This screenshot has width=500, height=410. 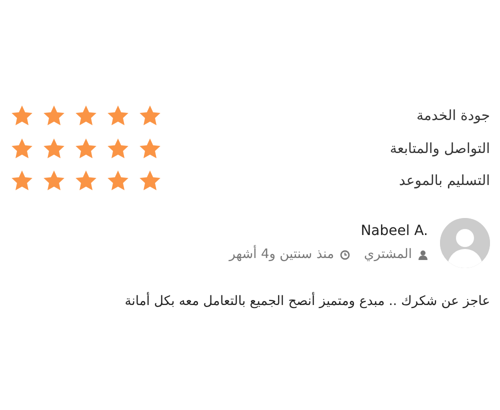 What do you see at coordinates (307, 301) in the screenshot?
I see `review-comment: عاجز عن شكرك .. مبدع ومتميز أنصح الجميع بالتعامل معه بكل أمانة` at bounding box center [307, 301].